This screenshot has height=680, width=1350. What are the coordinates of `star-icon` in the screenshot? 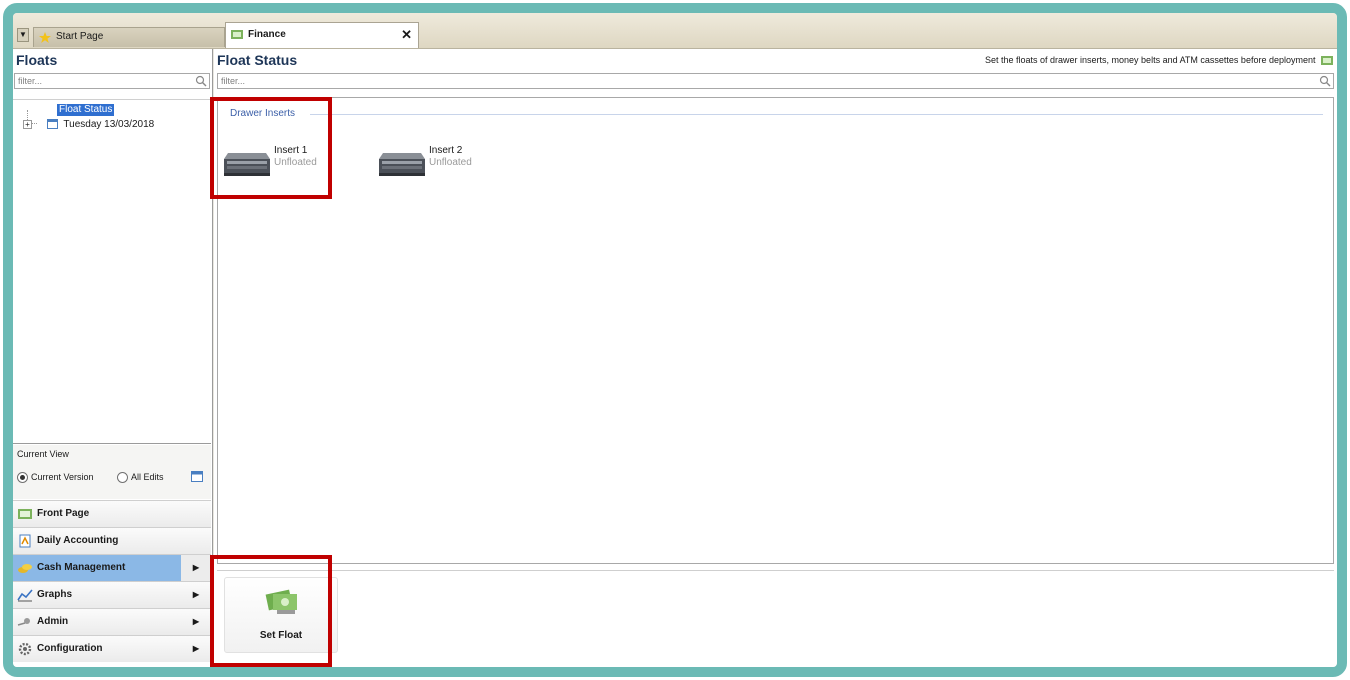 It's located at (45, 37).